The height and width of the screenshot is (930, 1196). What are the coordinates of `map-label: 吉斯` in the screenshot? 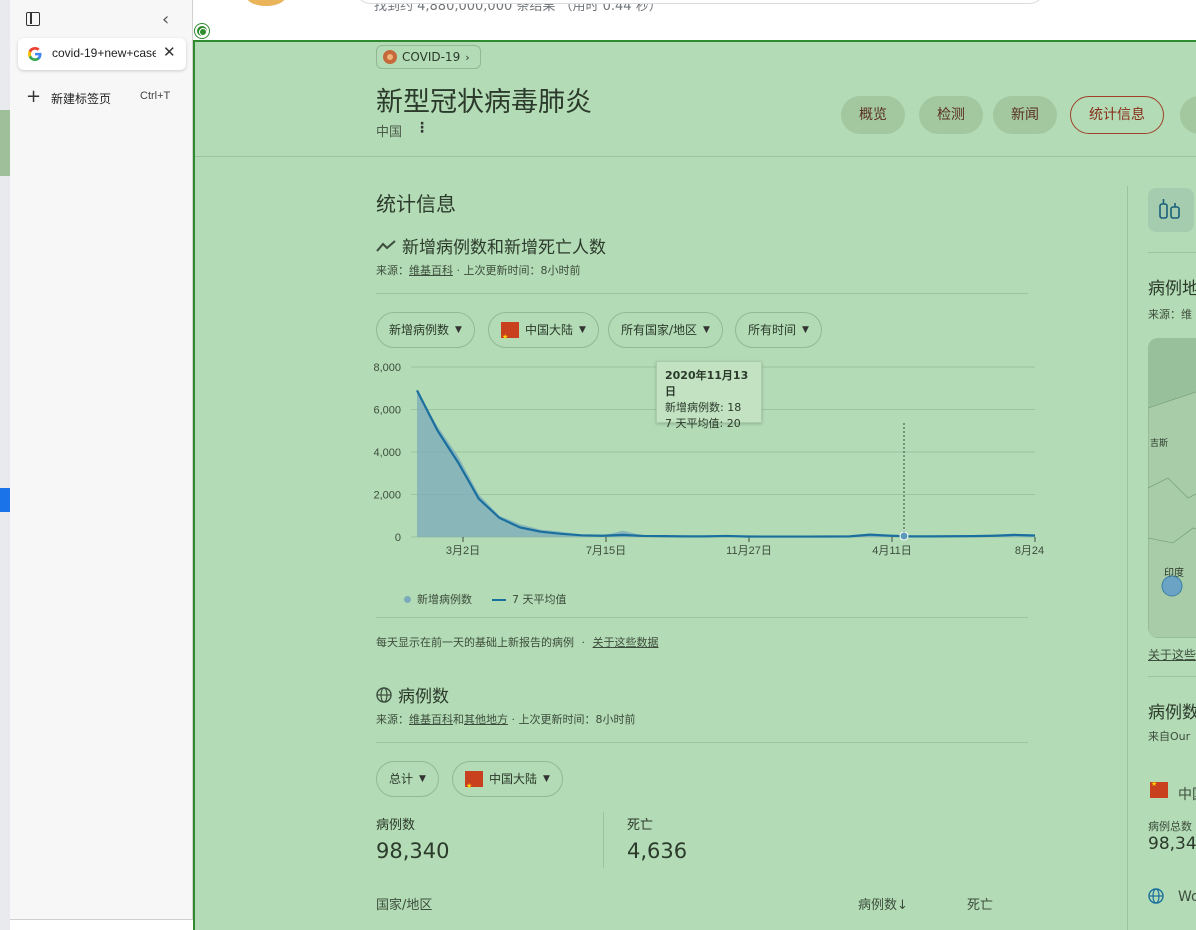 It's located at (1159, 442).